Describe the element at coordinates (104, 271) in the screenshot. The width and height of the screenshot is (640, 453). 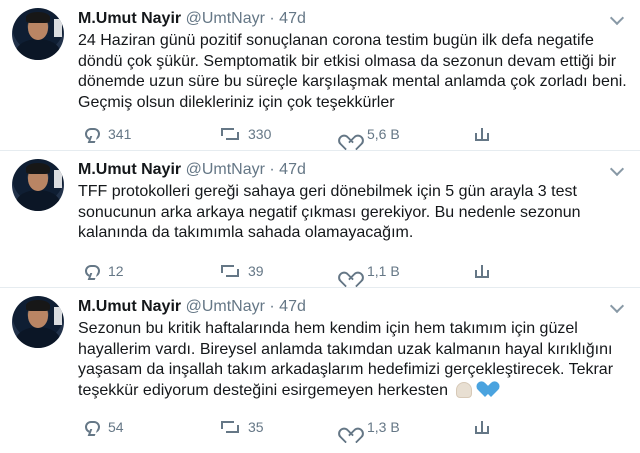
I see `reply-button: 12` at that location.